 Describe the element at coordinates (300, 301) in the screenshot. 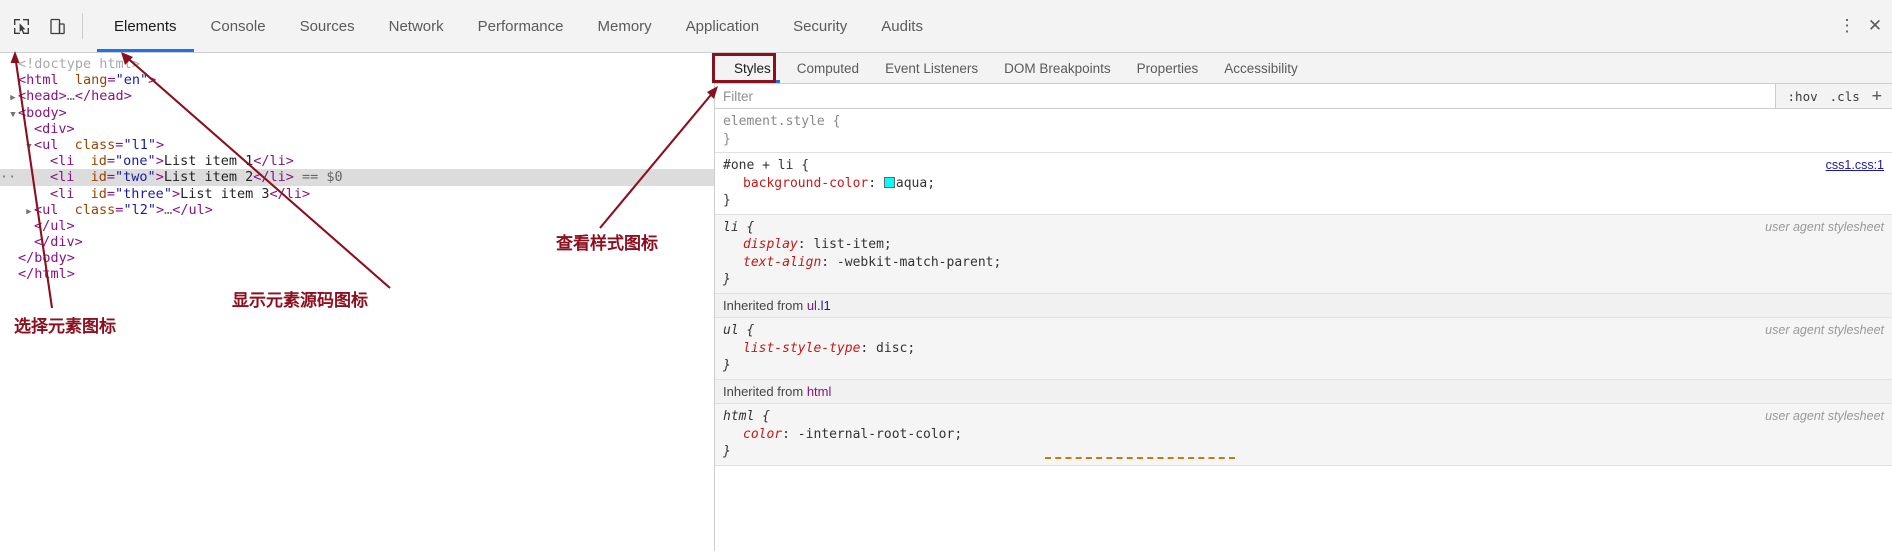

I see `annotation-show-element-source: 显示元素源码图标` at that location.